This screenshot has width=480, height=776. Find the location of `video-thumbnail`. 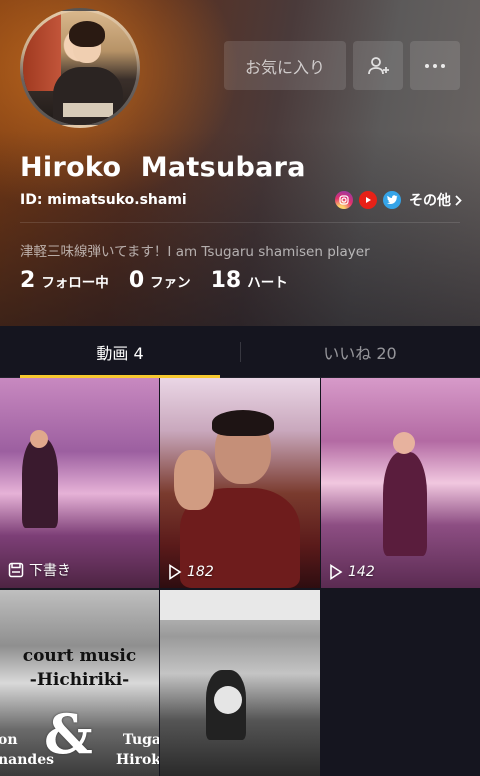

video-thumbnail is located at coordinates (240, 683).